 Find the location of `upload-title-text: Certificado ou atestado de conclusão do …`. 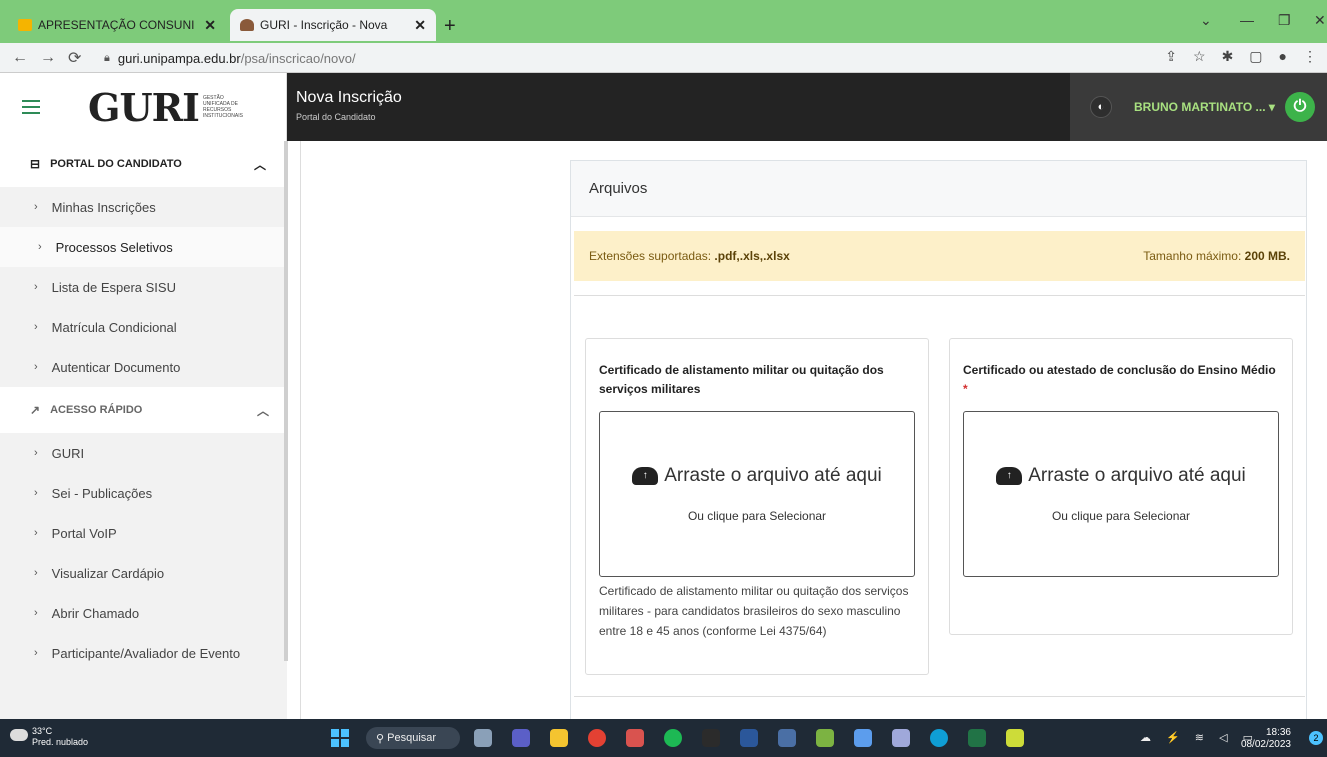

upload-title-text: Certificado ou atestado de conclusão do … is located at coordinates (1119, 370).